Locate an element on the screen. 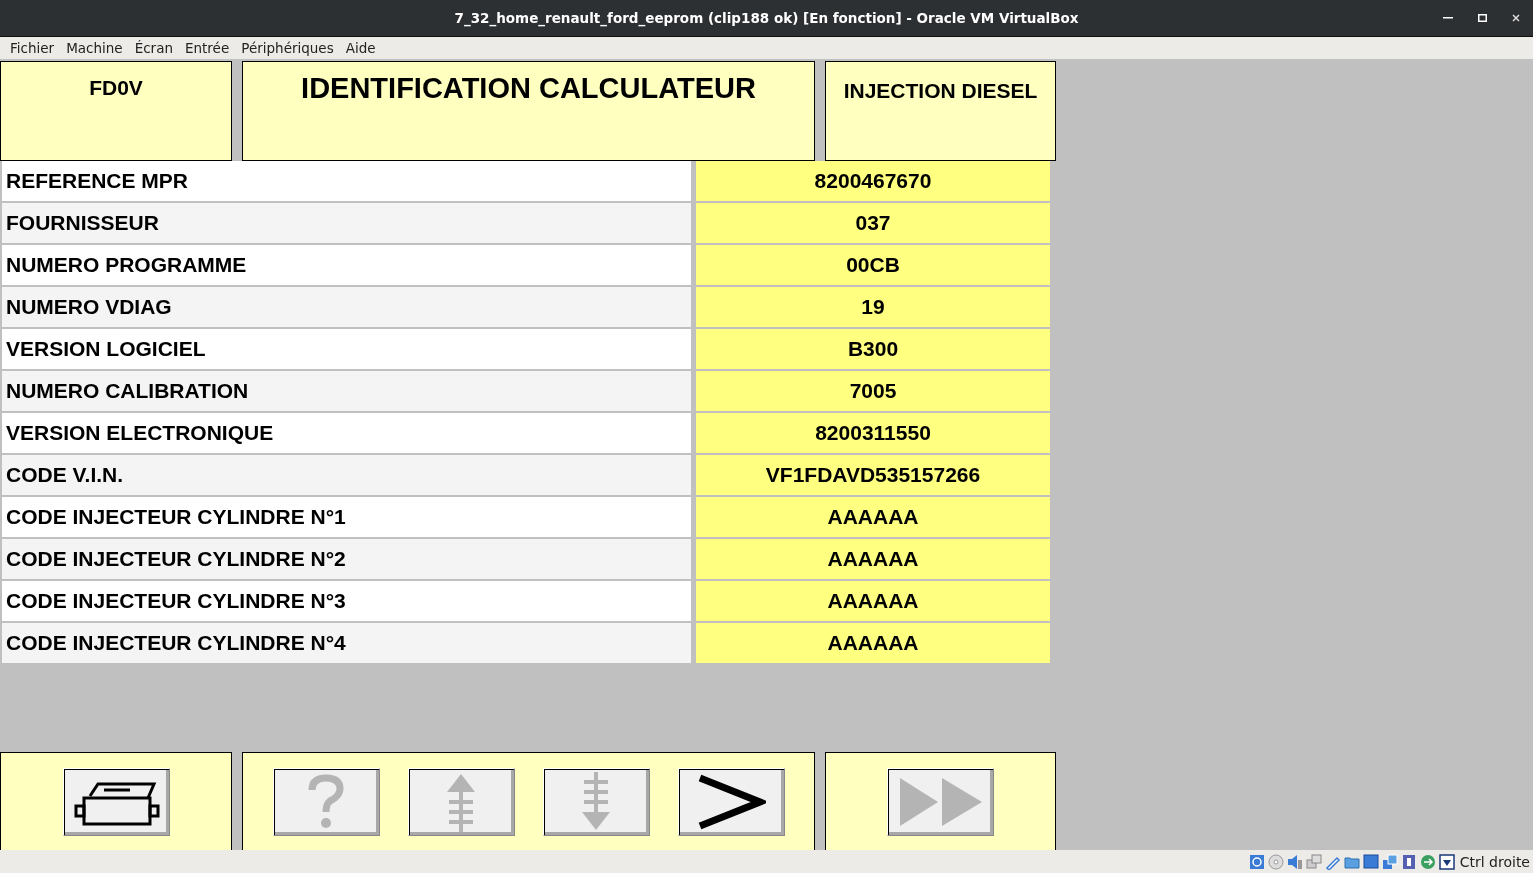  parameter-label: CODE INJECTEUR CYLINDRE N°4 is located at coordinates (346, 644).